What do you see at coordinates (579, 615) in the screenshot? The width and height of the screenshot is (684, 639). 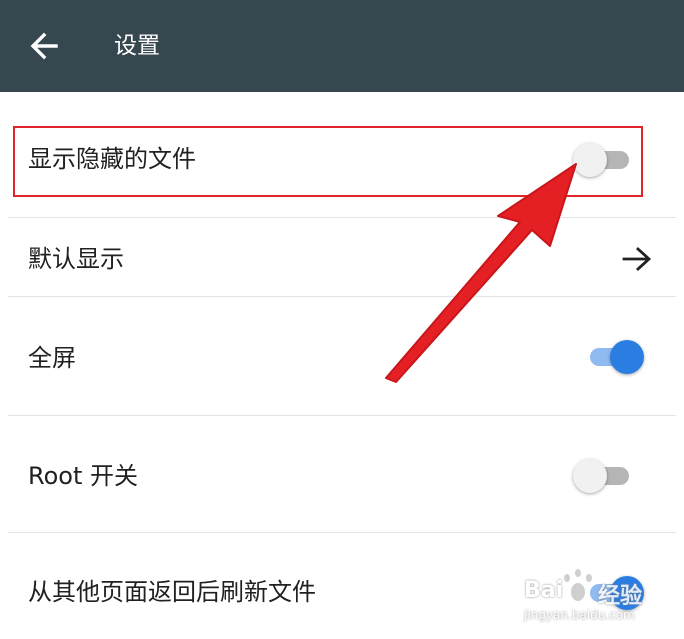 I see `watermark-url: jingyan.baidu.com` at bounding box center [579, 615].